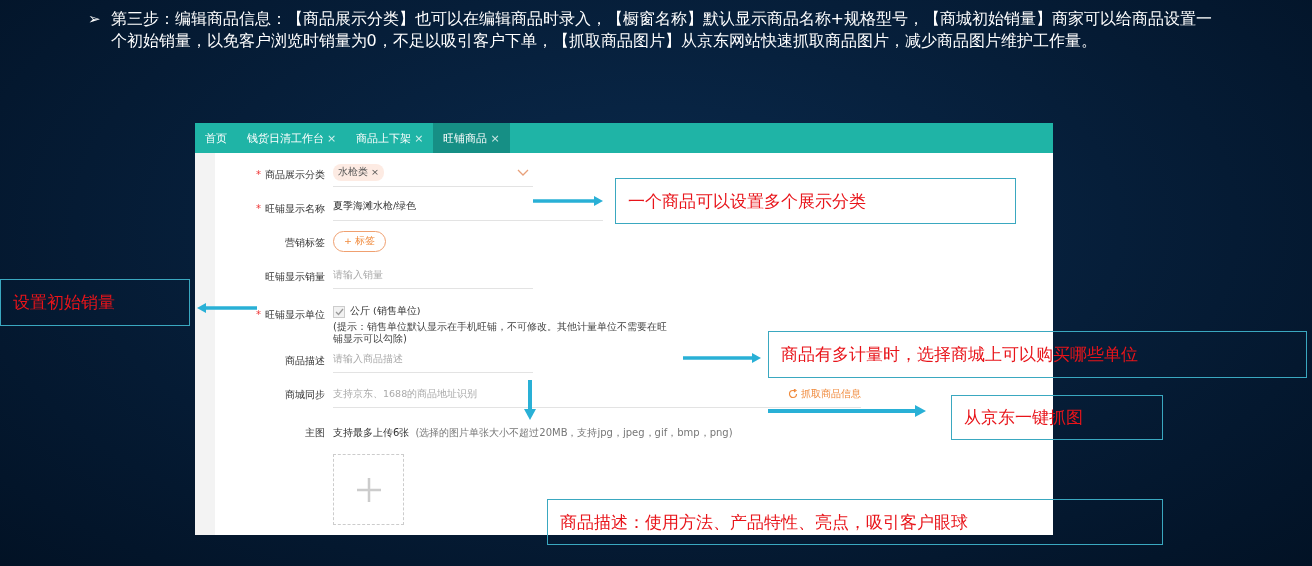  I want to click on callout-box: 商品有多计量时，选择商城上可以购买哪些单位, so click(1037, 354).